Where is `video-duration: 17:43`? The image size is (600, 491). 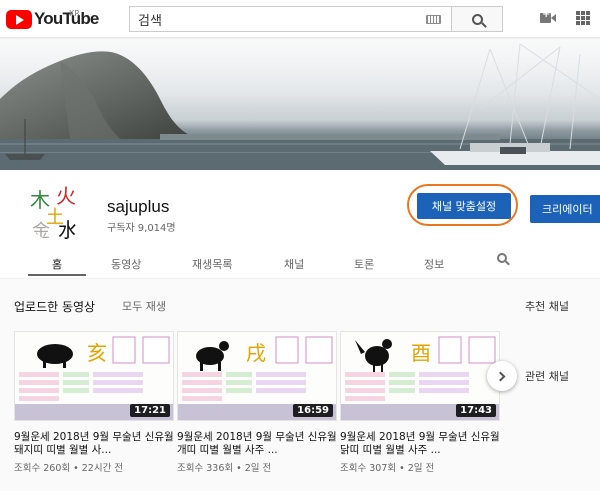
video-duration: 17:43 is located at coordinates (476, 410).